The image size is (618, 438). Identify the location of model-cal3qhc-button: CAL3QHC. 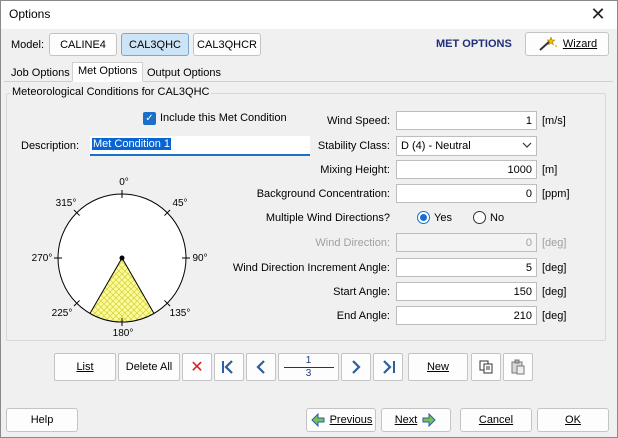
(155, 44).